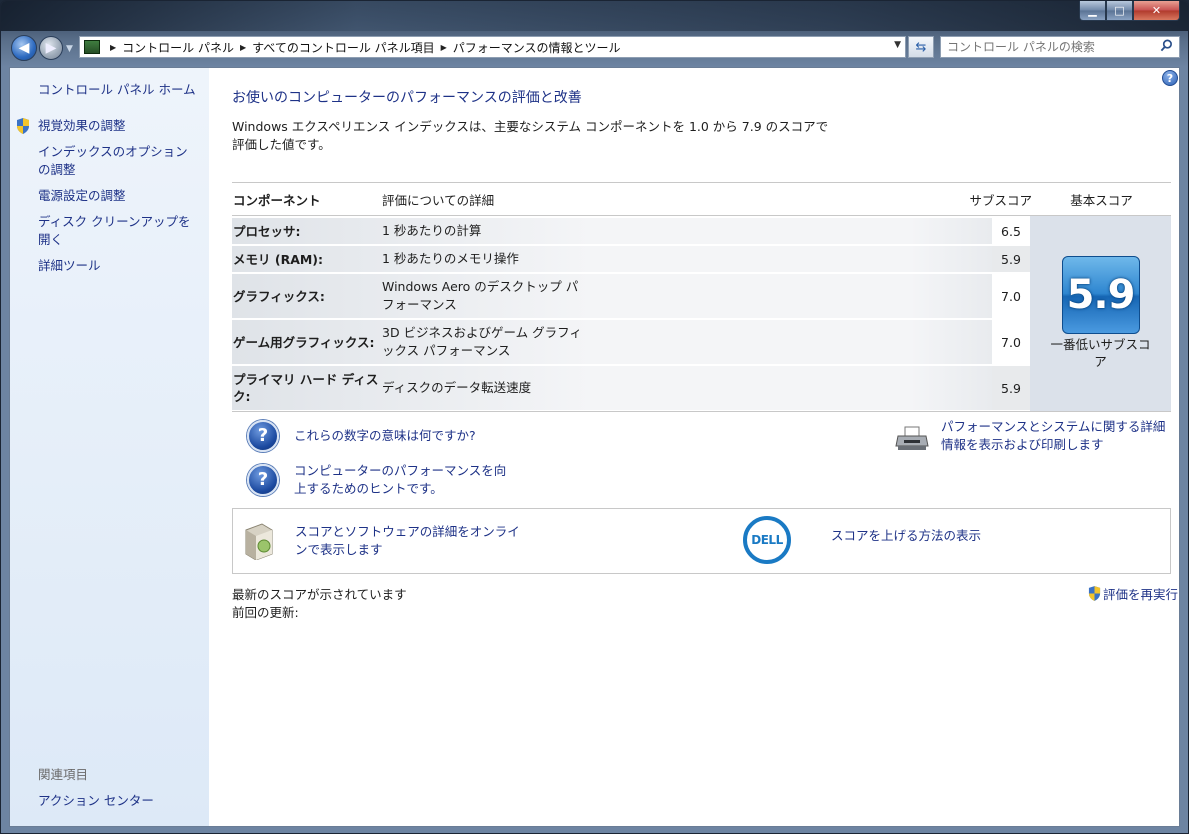 Image resolution: width=1189 pixels, height=834 pixels. What do you see at coordinates (400, 479) in the screenshot?
I see `link-label: コンピューターのパフォーマンスを向上するためのヒントです。` at bounding box center [400, 479].